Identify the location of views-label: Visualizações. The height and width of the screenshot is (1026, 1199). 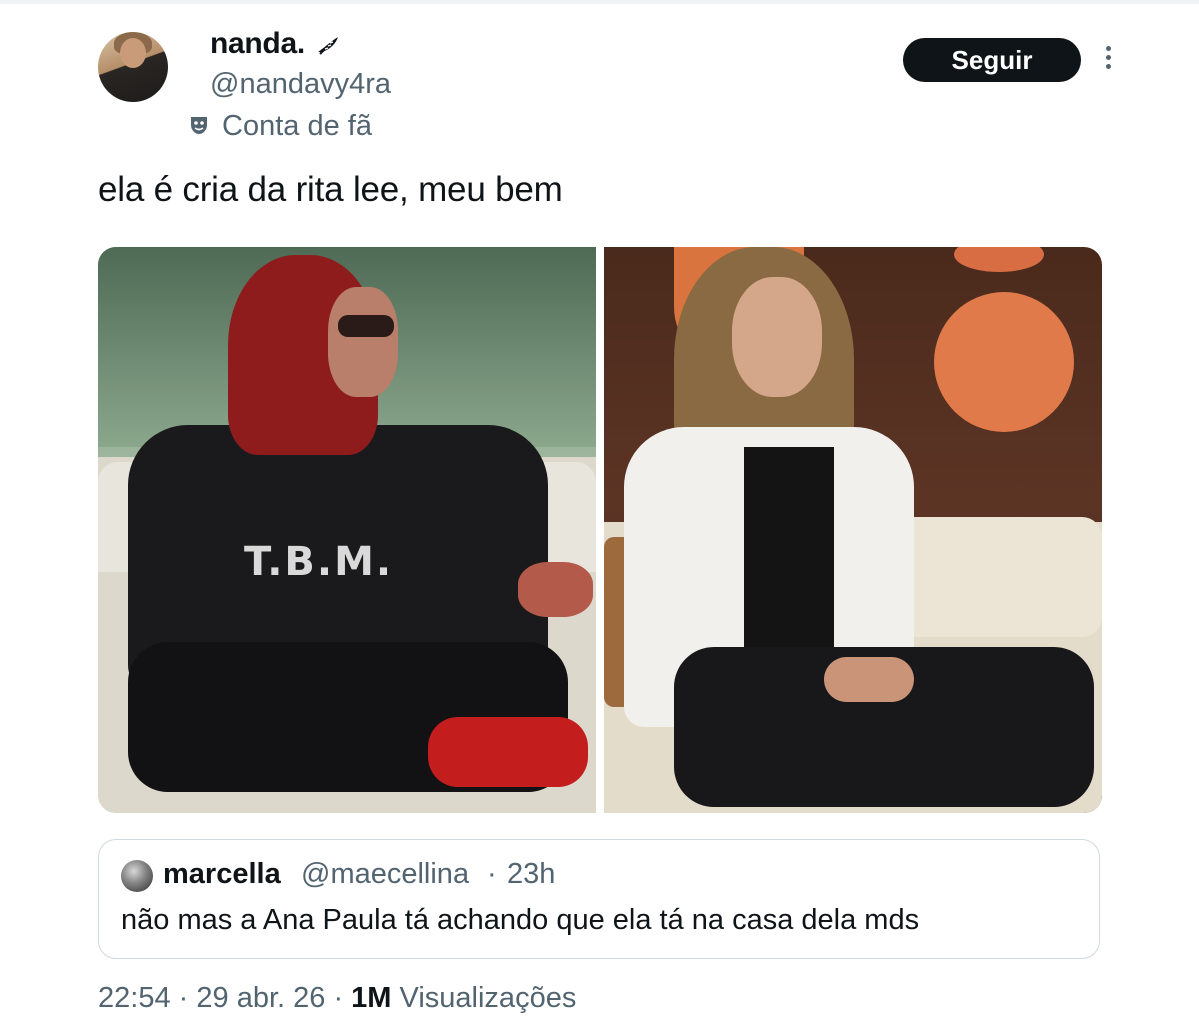
(488, 998).